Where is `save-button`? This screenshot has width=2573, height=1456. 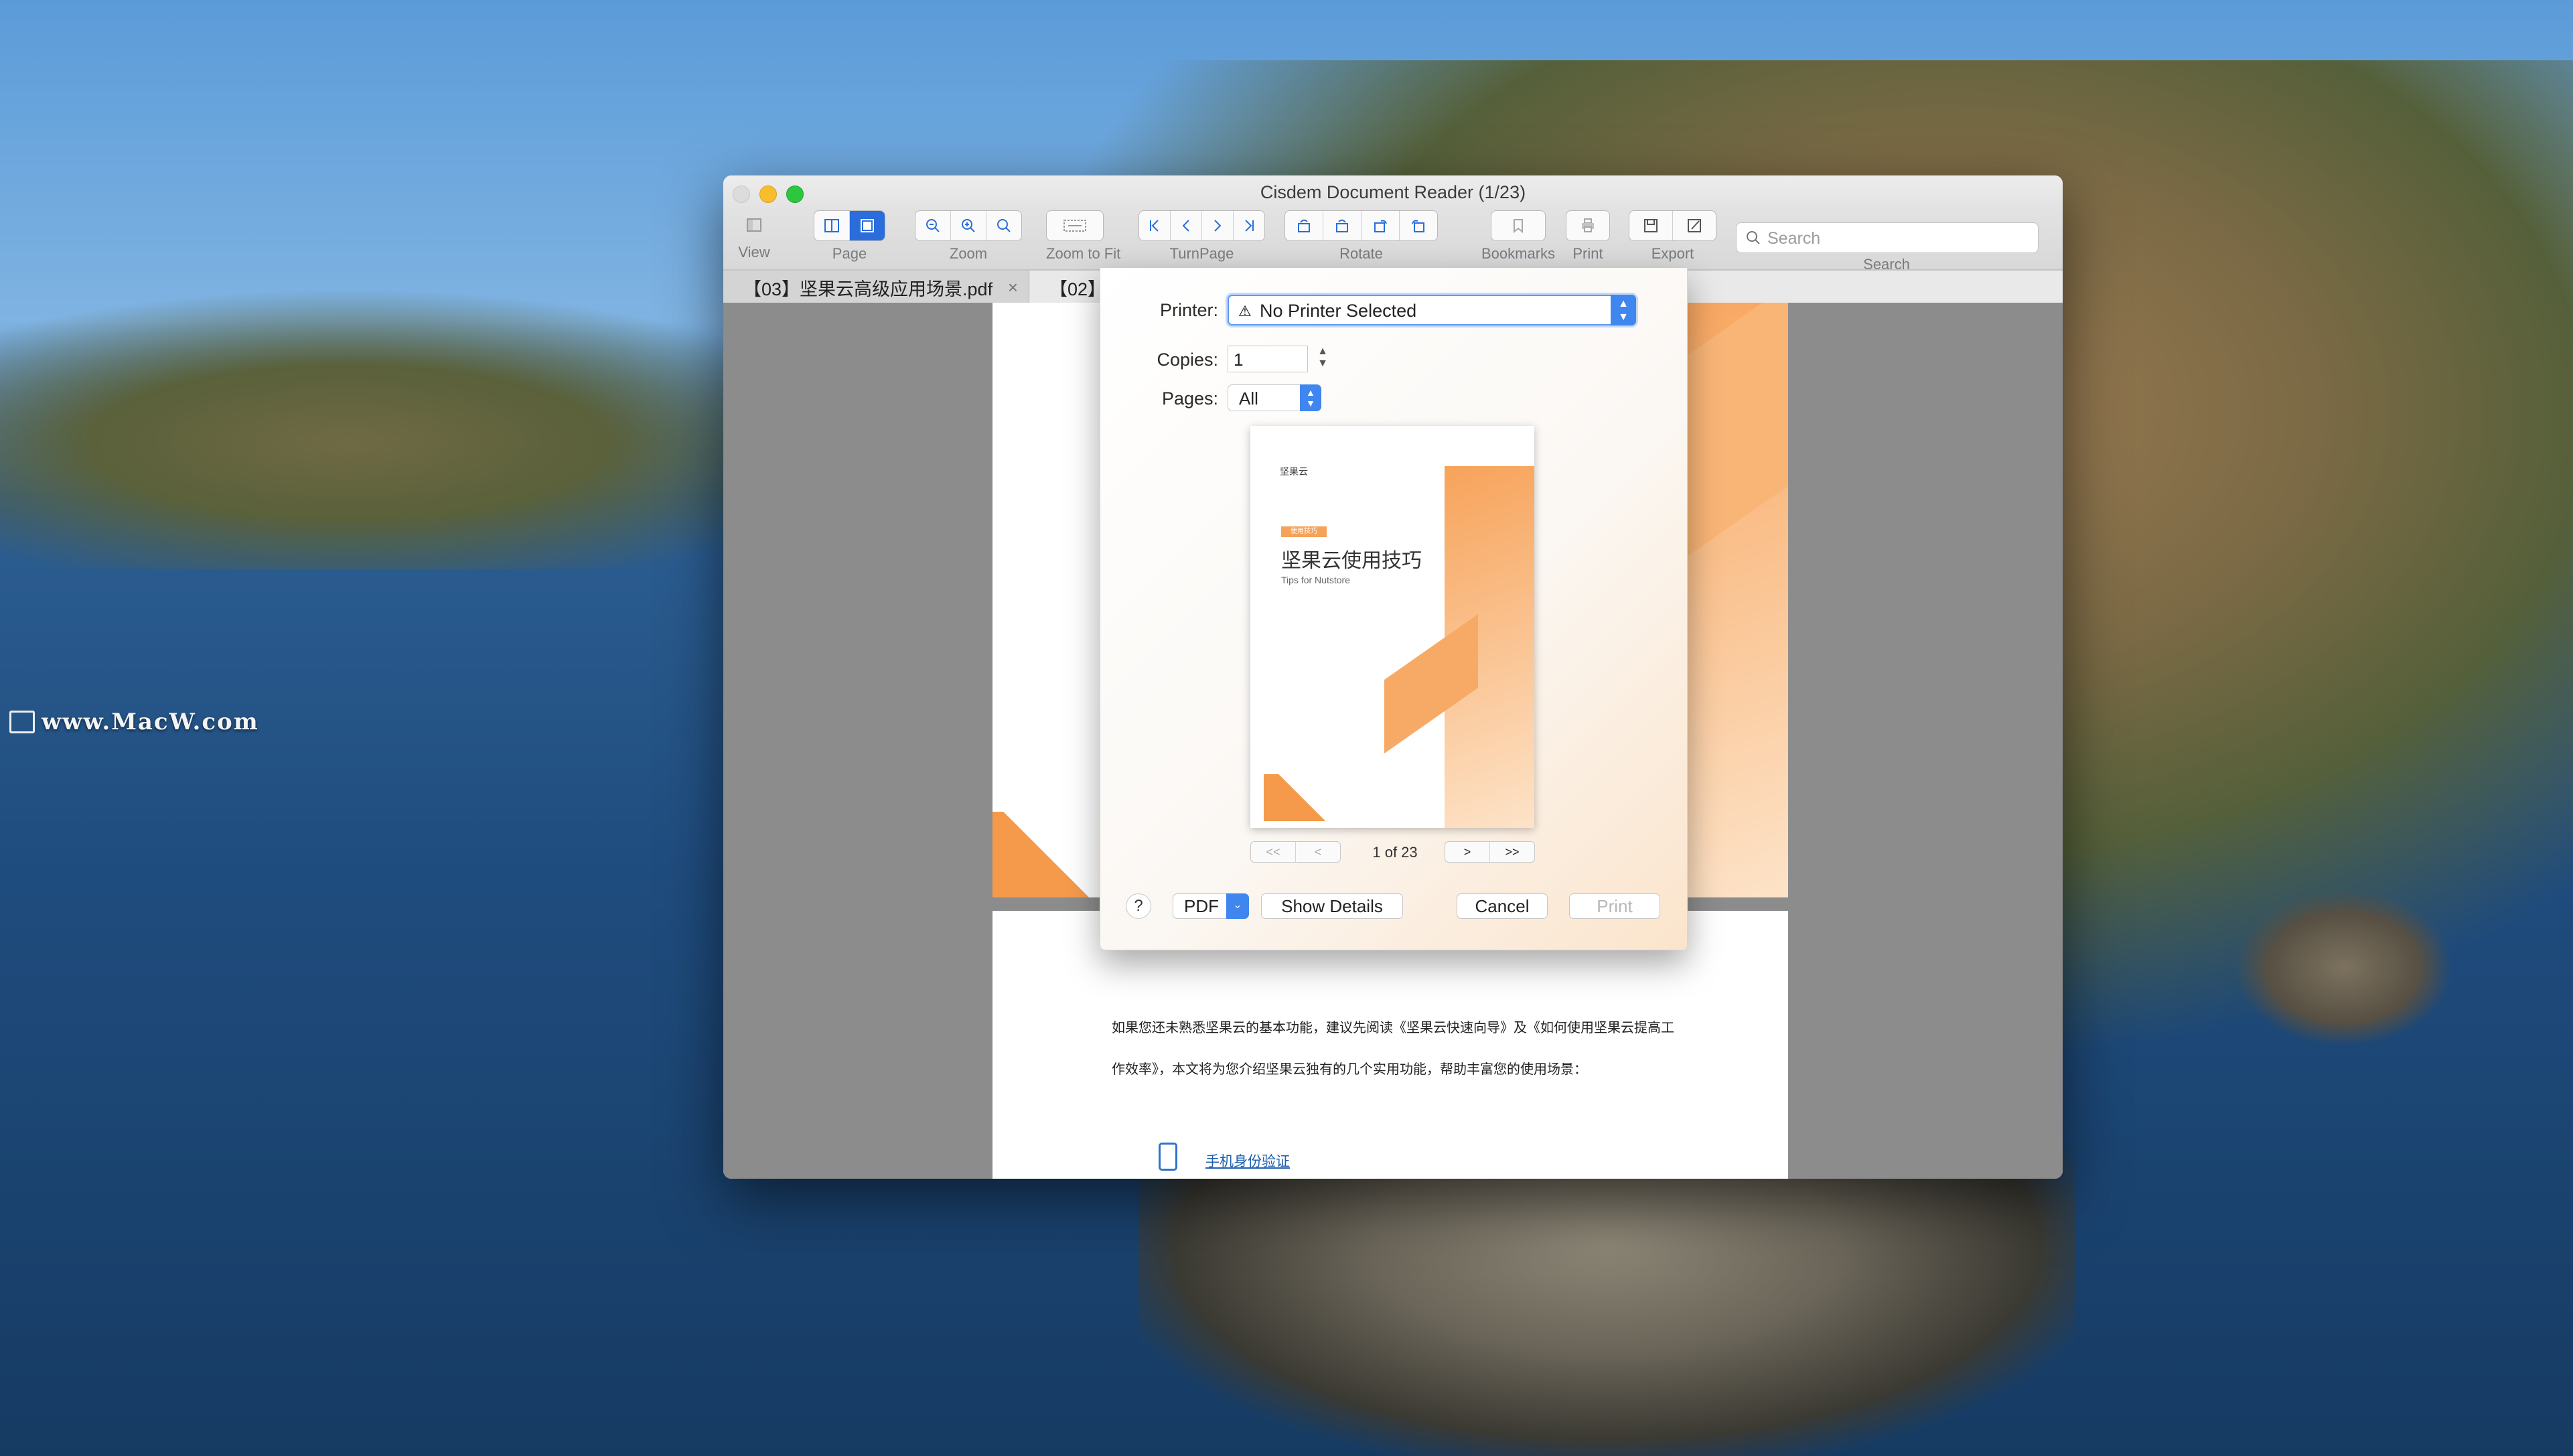
save-button is located at coordinates (1651, 225).